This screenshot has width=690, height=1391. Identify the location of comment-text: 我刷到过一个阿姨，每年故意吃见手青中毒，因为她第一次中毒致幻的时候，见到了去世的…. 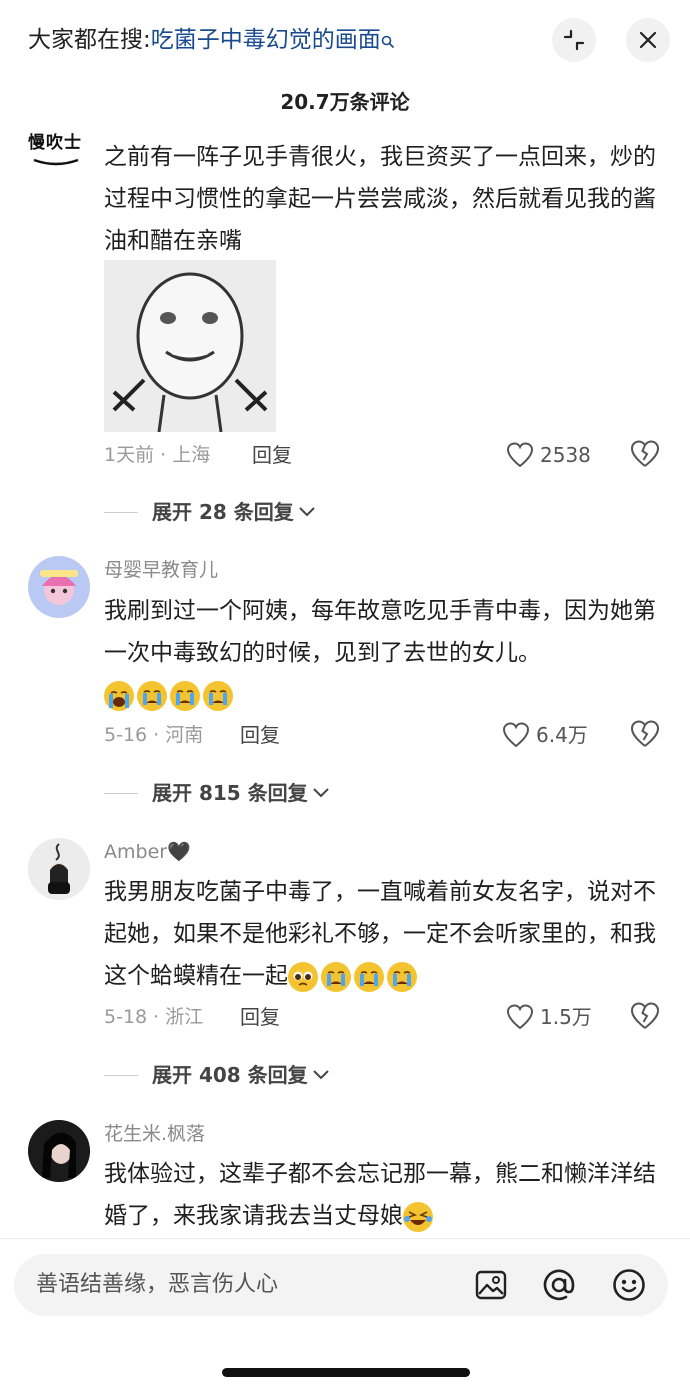
(389, 653).